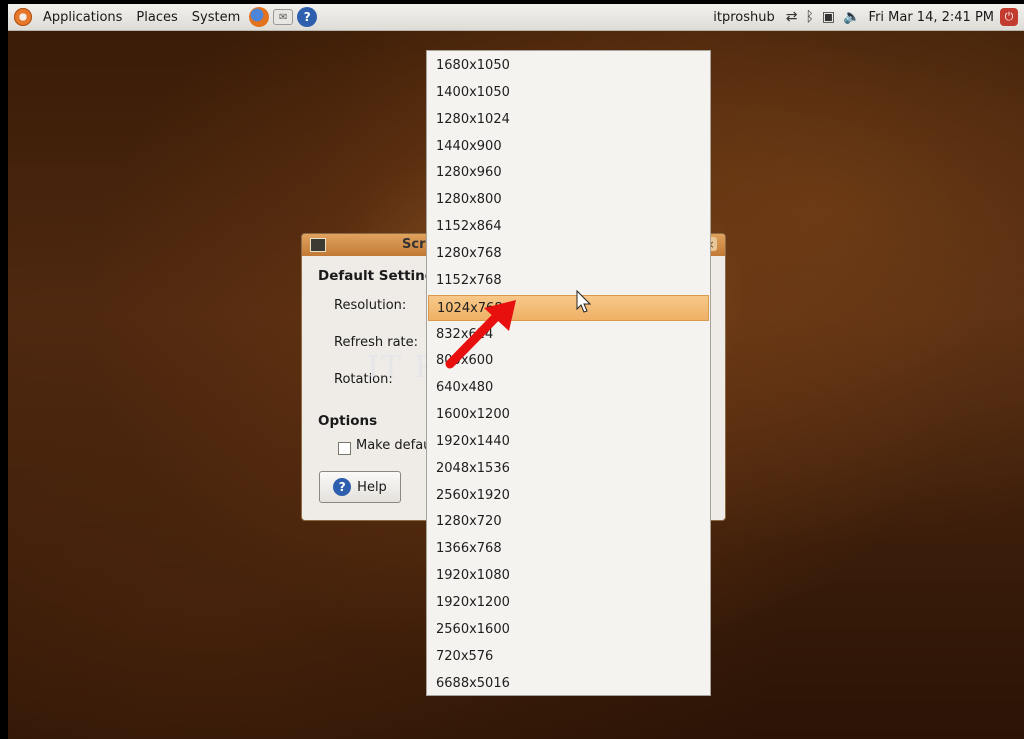 The image size is (1024, 739). I want to click on power-icon: ⏻, so click(1009, 17).